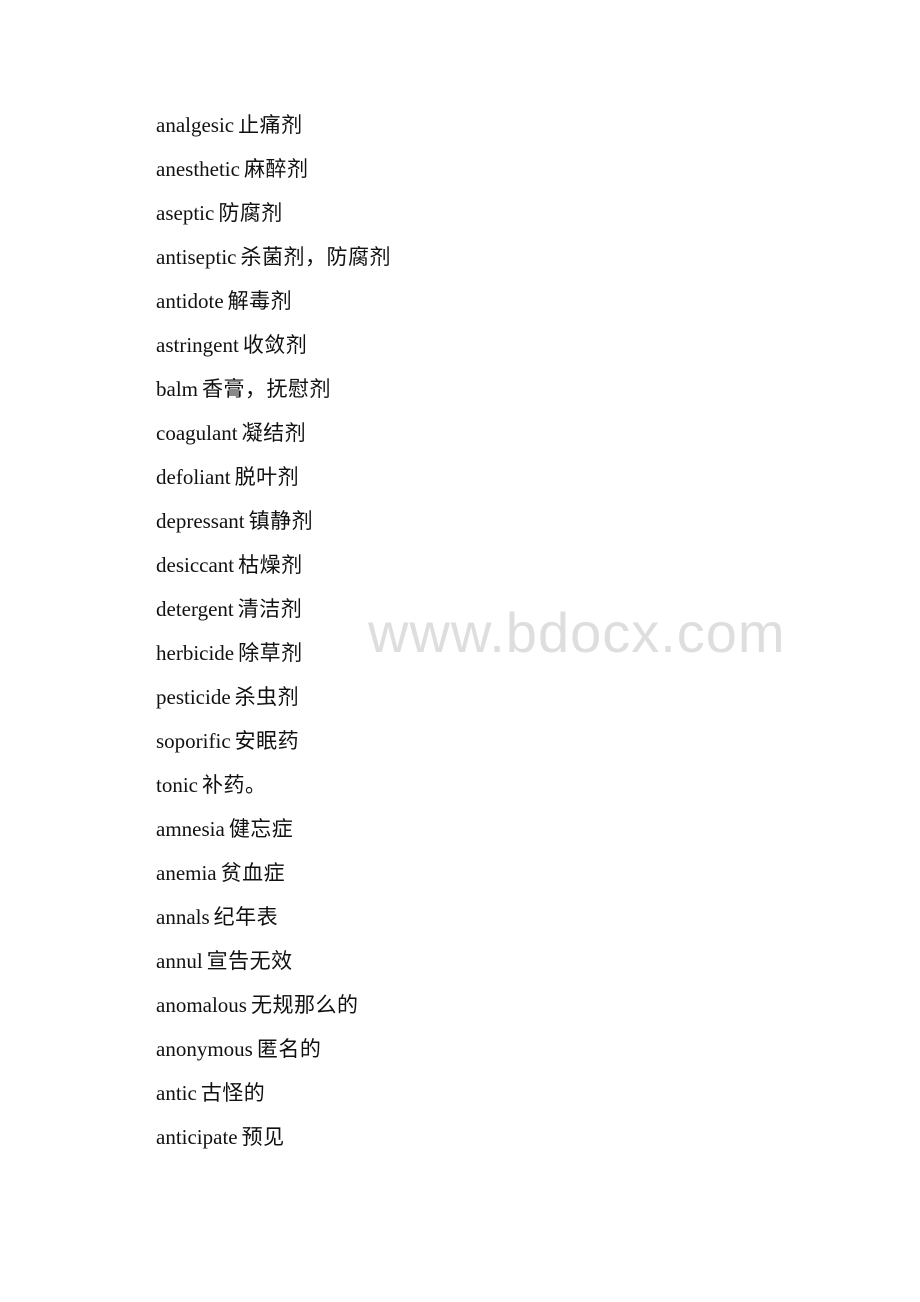  Describe the element at coordinates (197, 1137) in the screenshot. I see `entry-term: anticipate` at that location.